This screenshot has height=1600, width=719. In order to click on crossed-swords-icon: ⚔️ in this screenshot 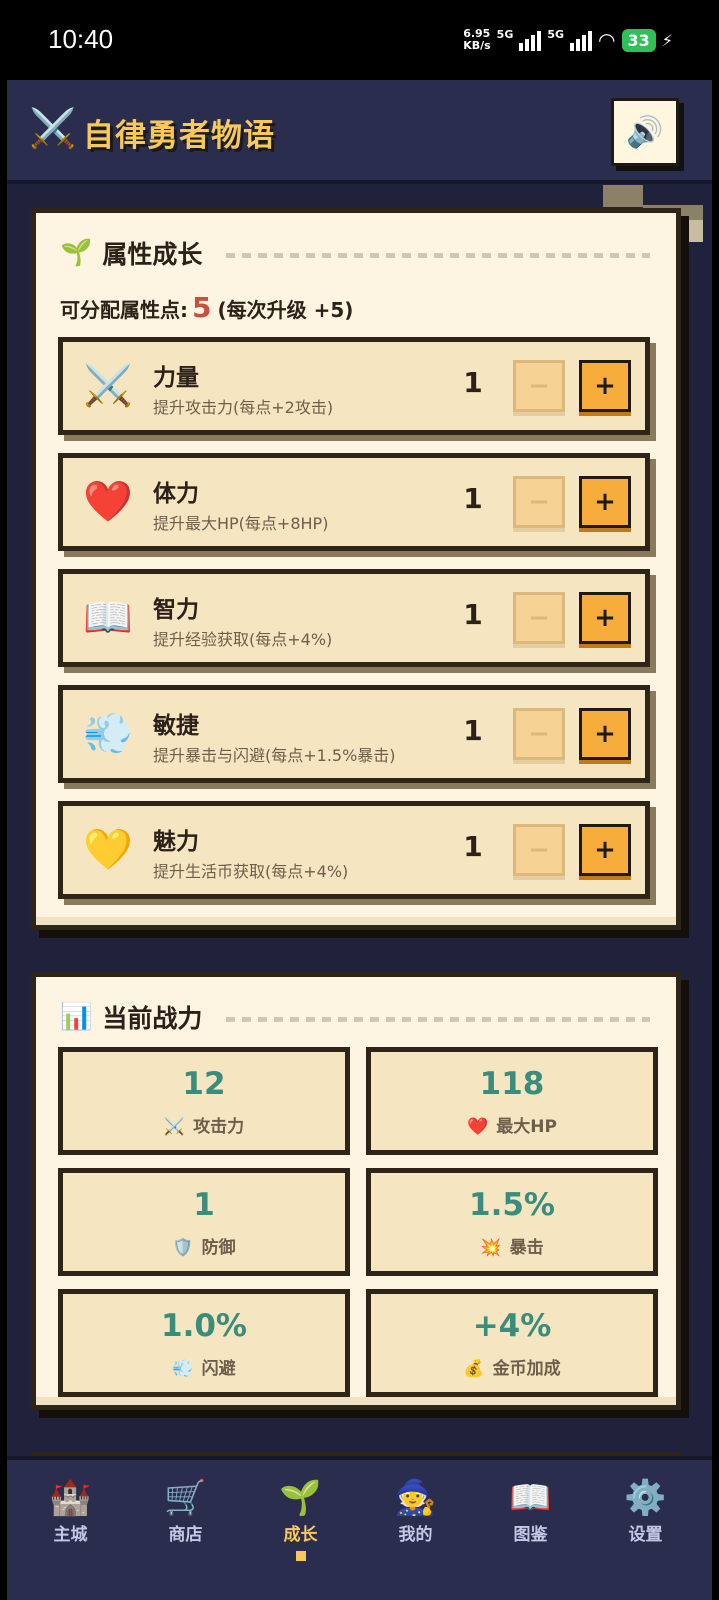, I will do `click(53, 128)`.